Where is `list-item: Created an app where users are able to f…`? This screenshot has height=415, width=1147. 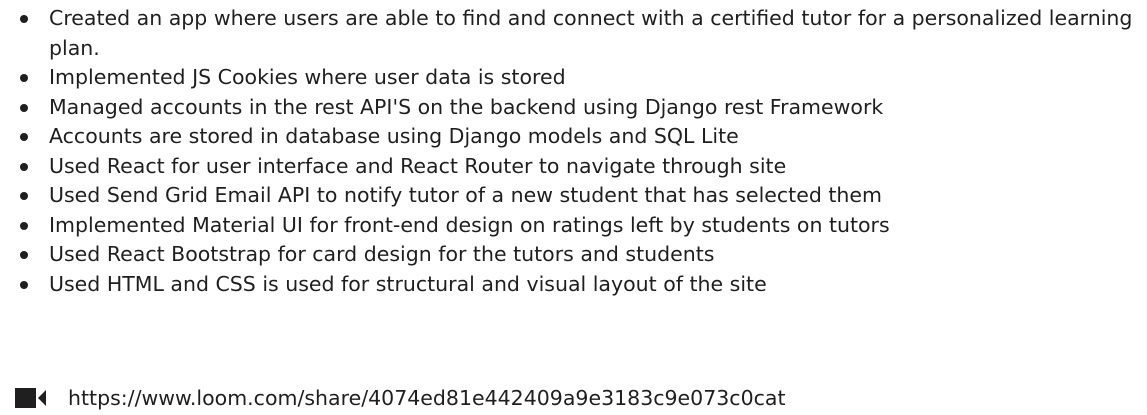
list-item: Created an app where users are able to f… is located at coordinates (573, 33).